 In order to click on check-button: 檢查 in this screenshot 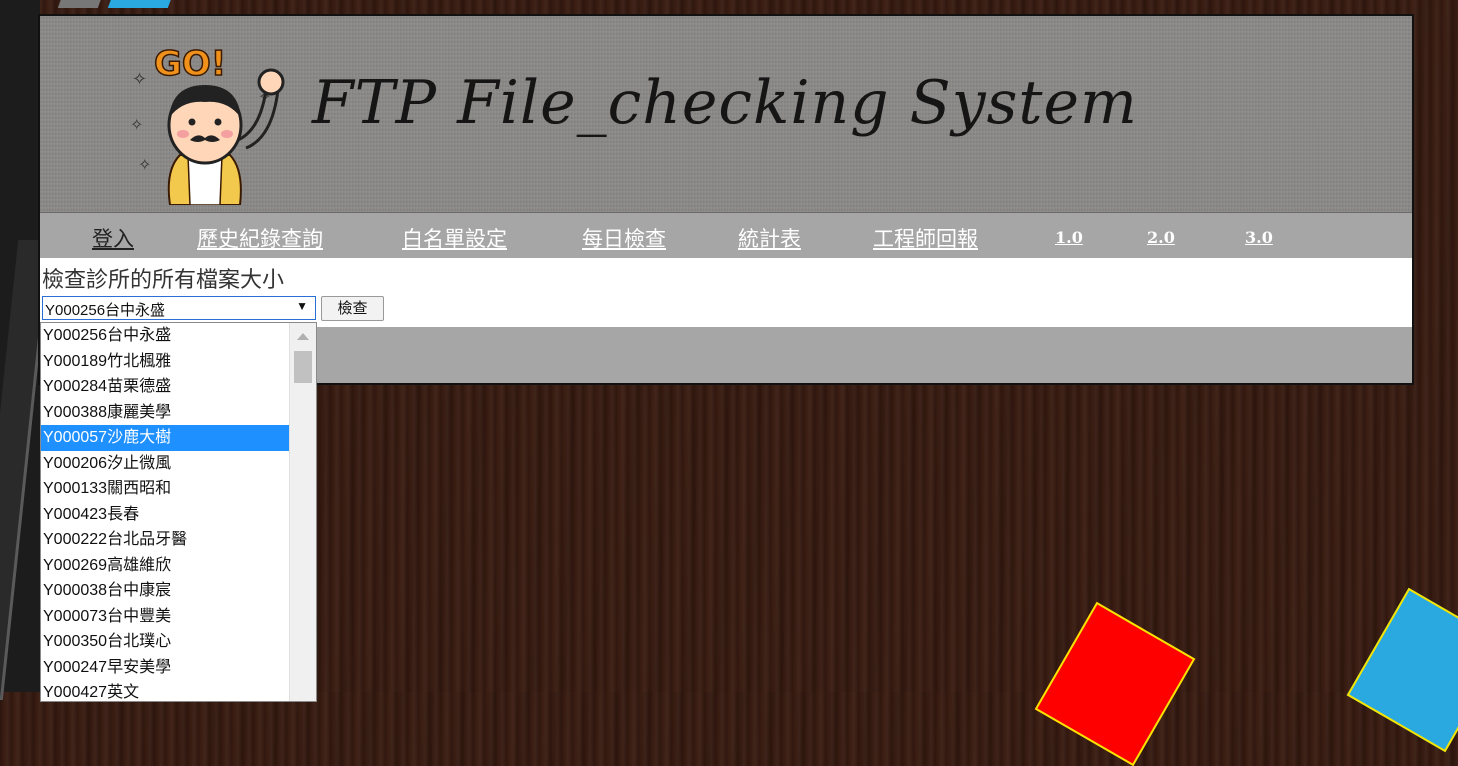, I will do `click(352, 308)`.